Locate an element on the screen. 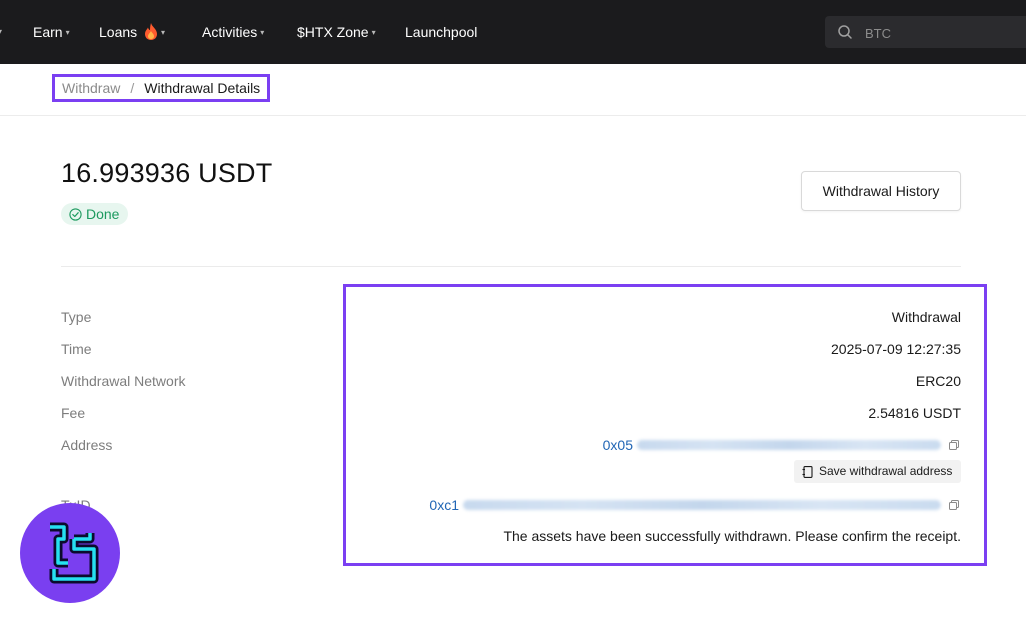  breadcrumb-bar: Withdraw / Withdrawal Details is located at coordinates (513, 90).